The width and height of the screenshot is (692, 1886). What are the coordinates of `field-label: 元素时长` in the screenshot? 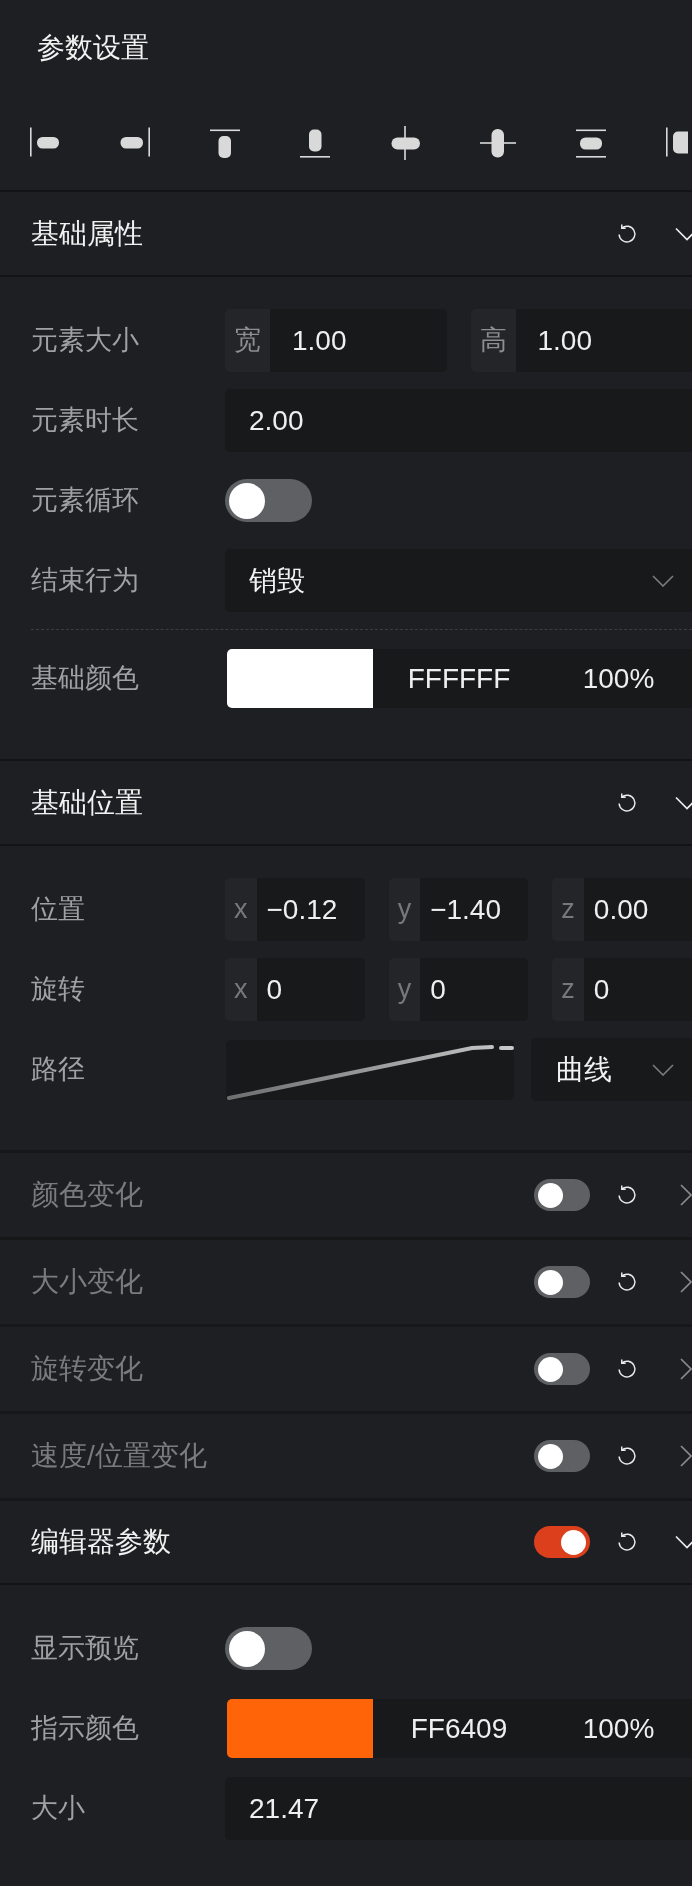 It's located at (85, 420).